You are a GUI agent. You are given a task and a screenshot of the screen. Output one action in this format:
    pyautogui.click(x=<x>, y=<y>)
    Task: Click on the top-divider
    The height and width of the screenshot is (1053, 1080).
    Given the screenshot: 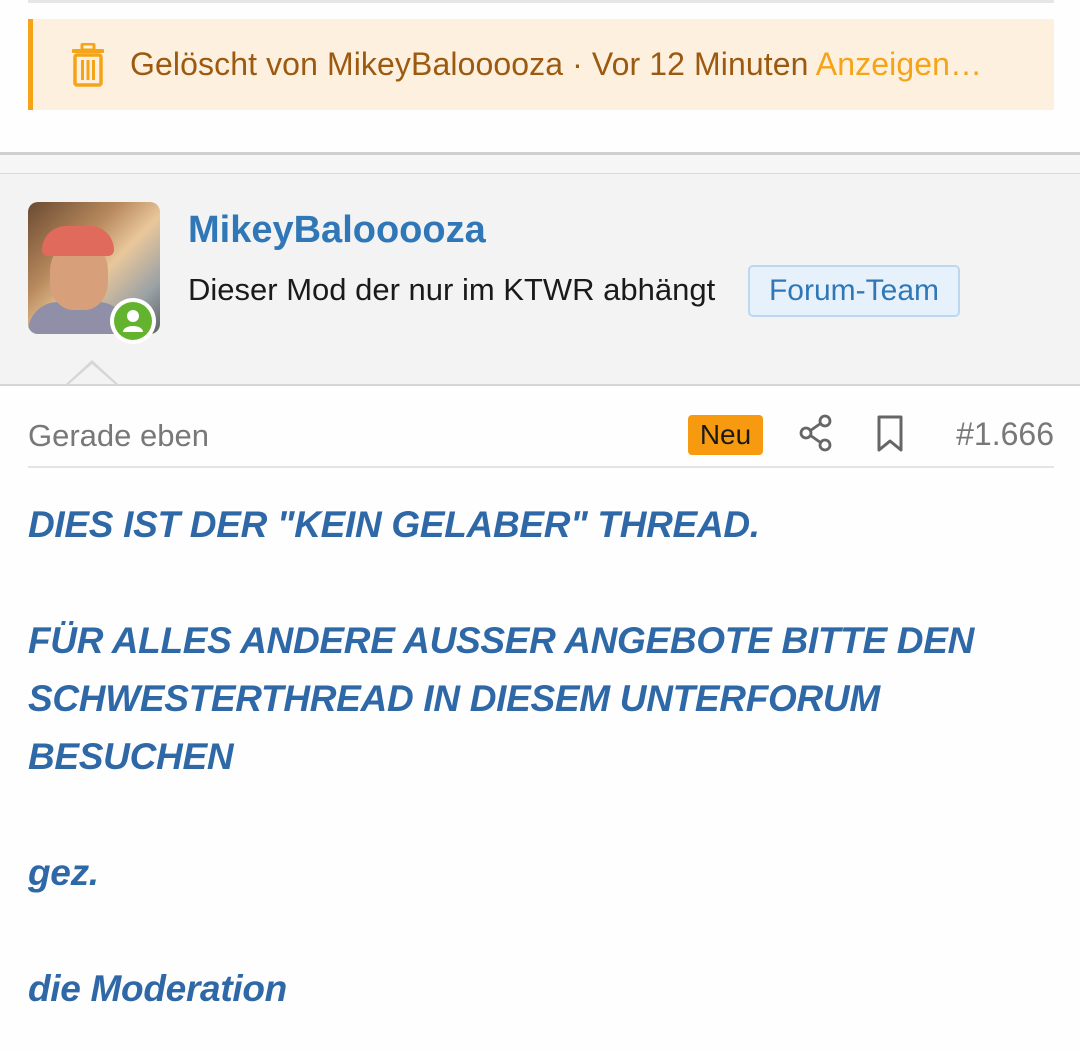 What is the action you would take?
    pyautogui.click(x=541, y=1)
    